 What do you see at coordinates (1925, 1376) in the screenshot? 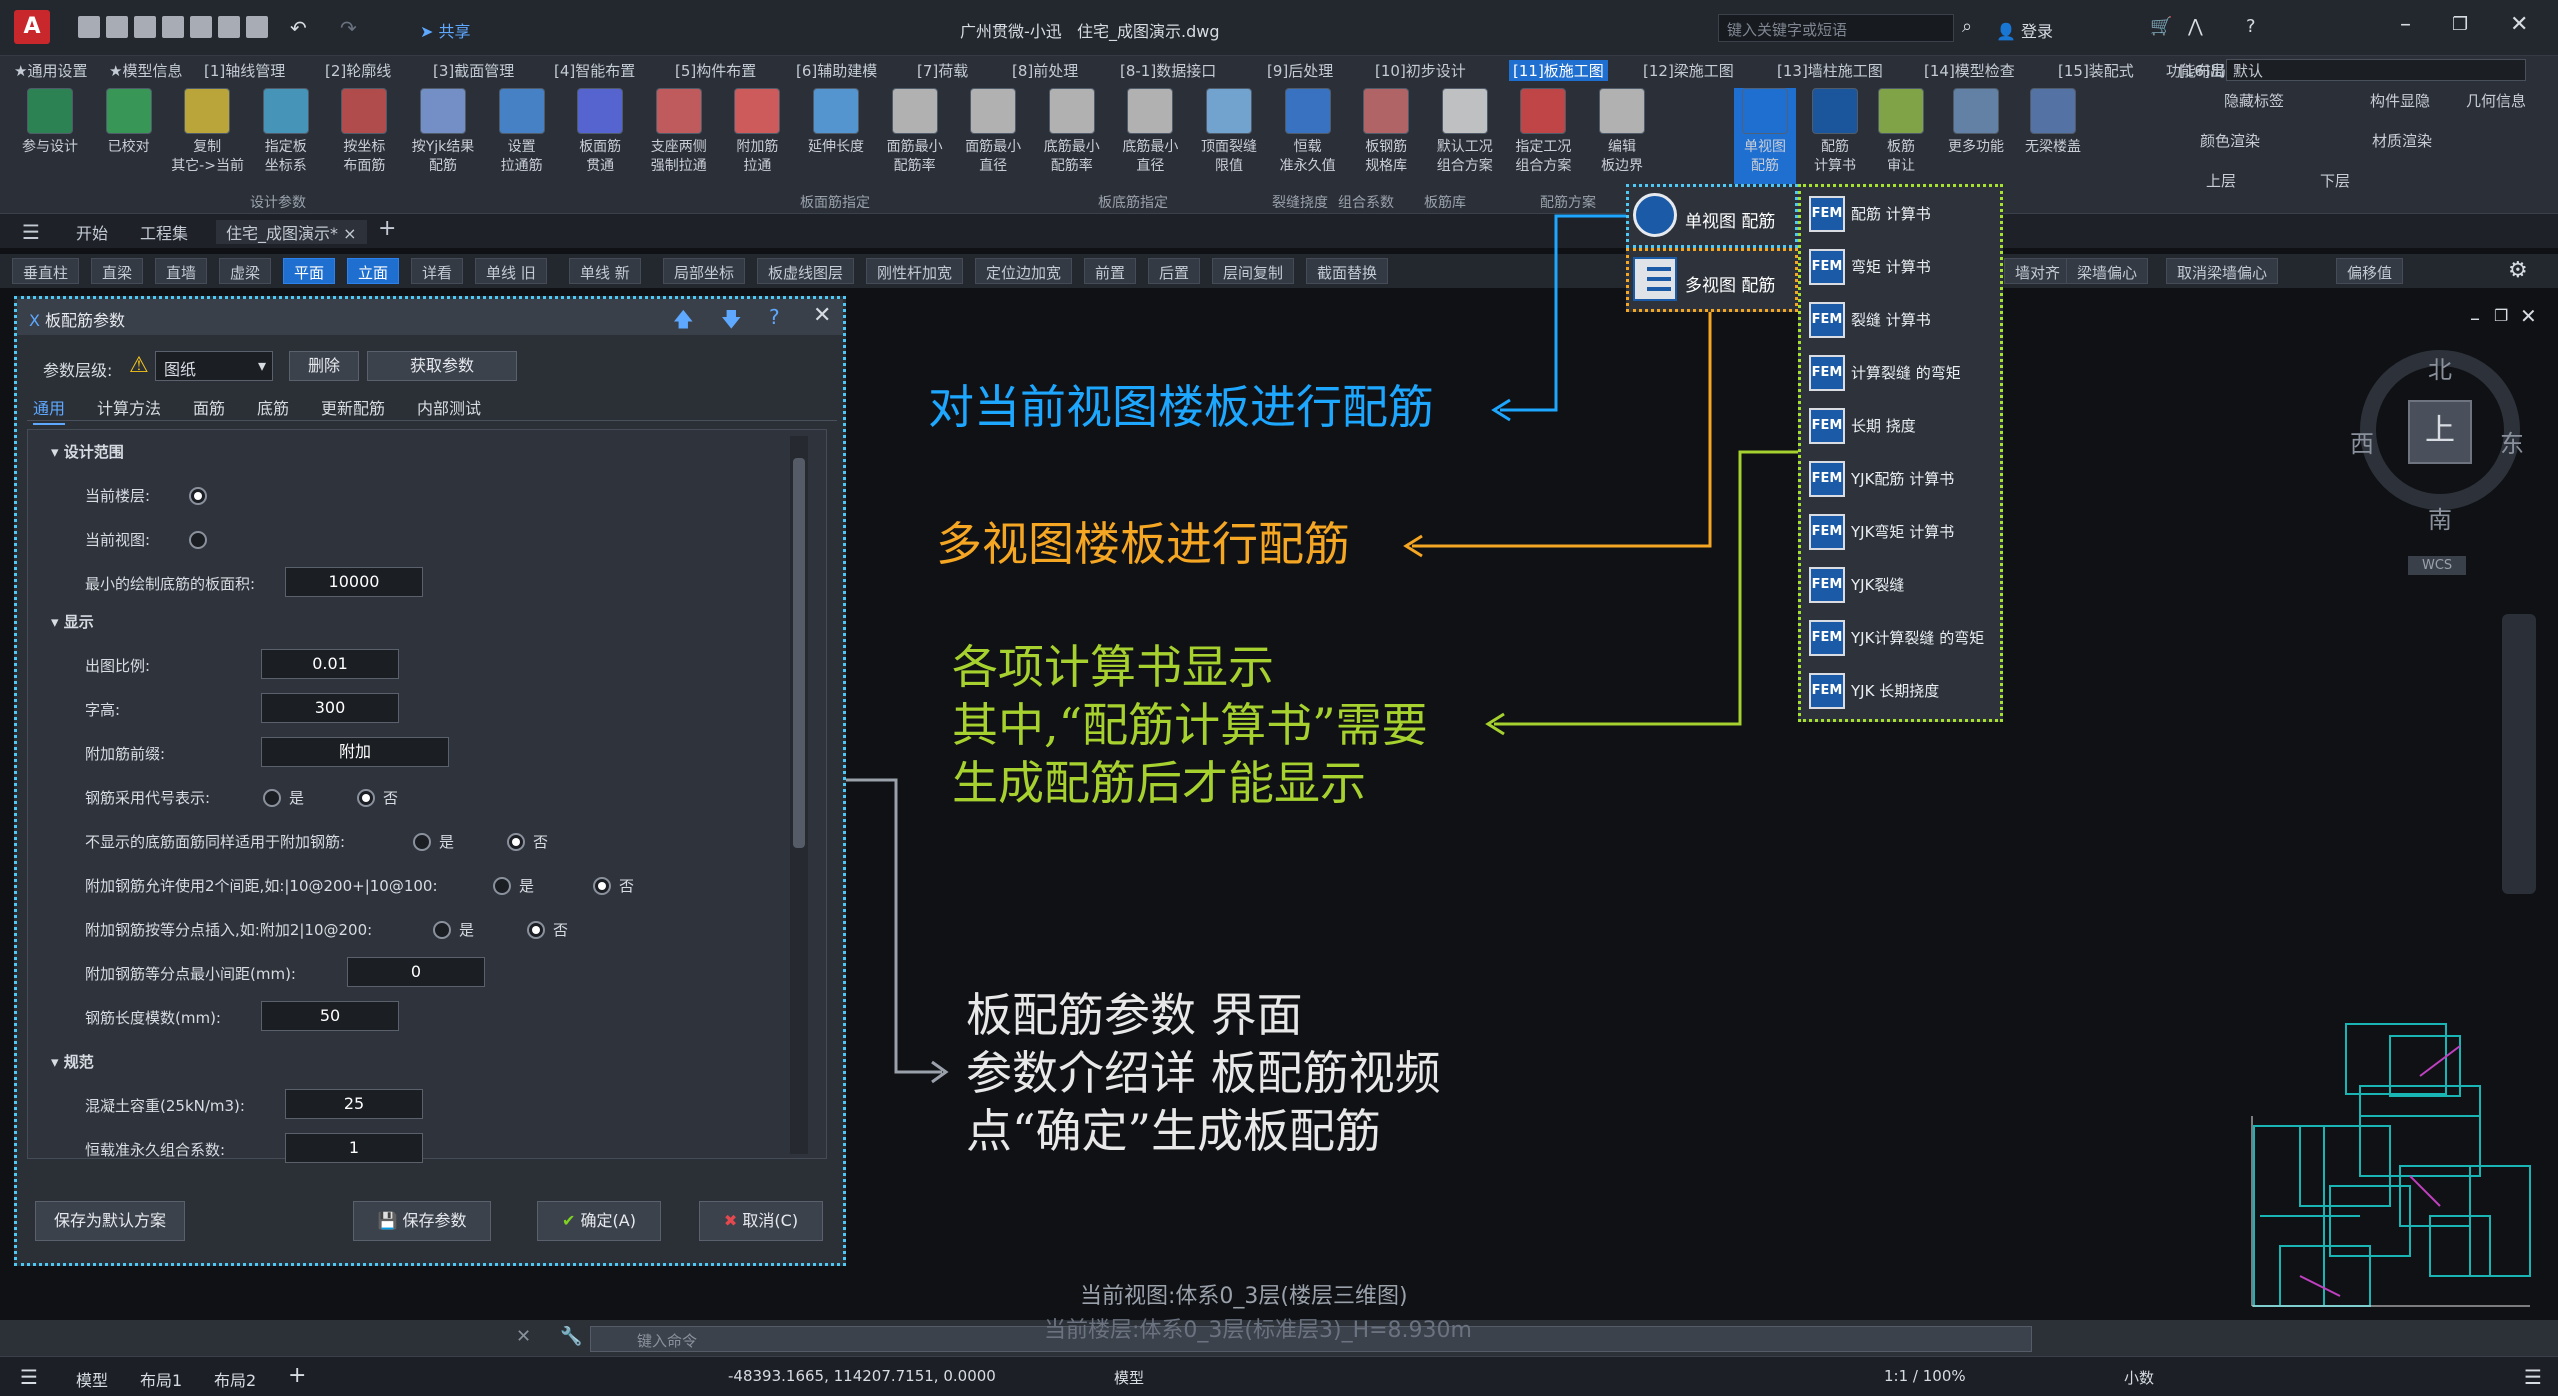
I see `annotation-scale: 1:1 / 100%` at bounding box center [1925, 1376].